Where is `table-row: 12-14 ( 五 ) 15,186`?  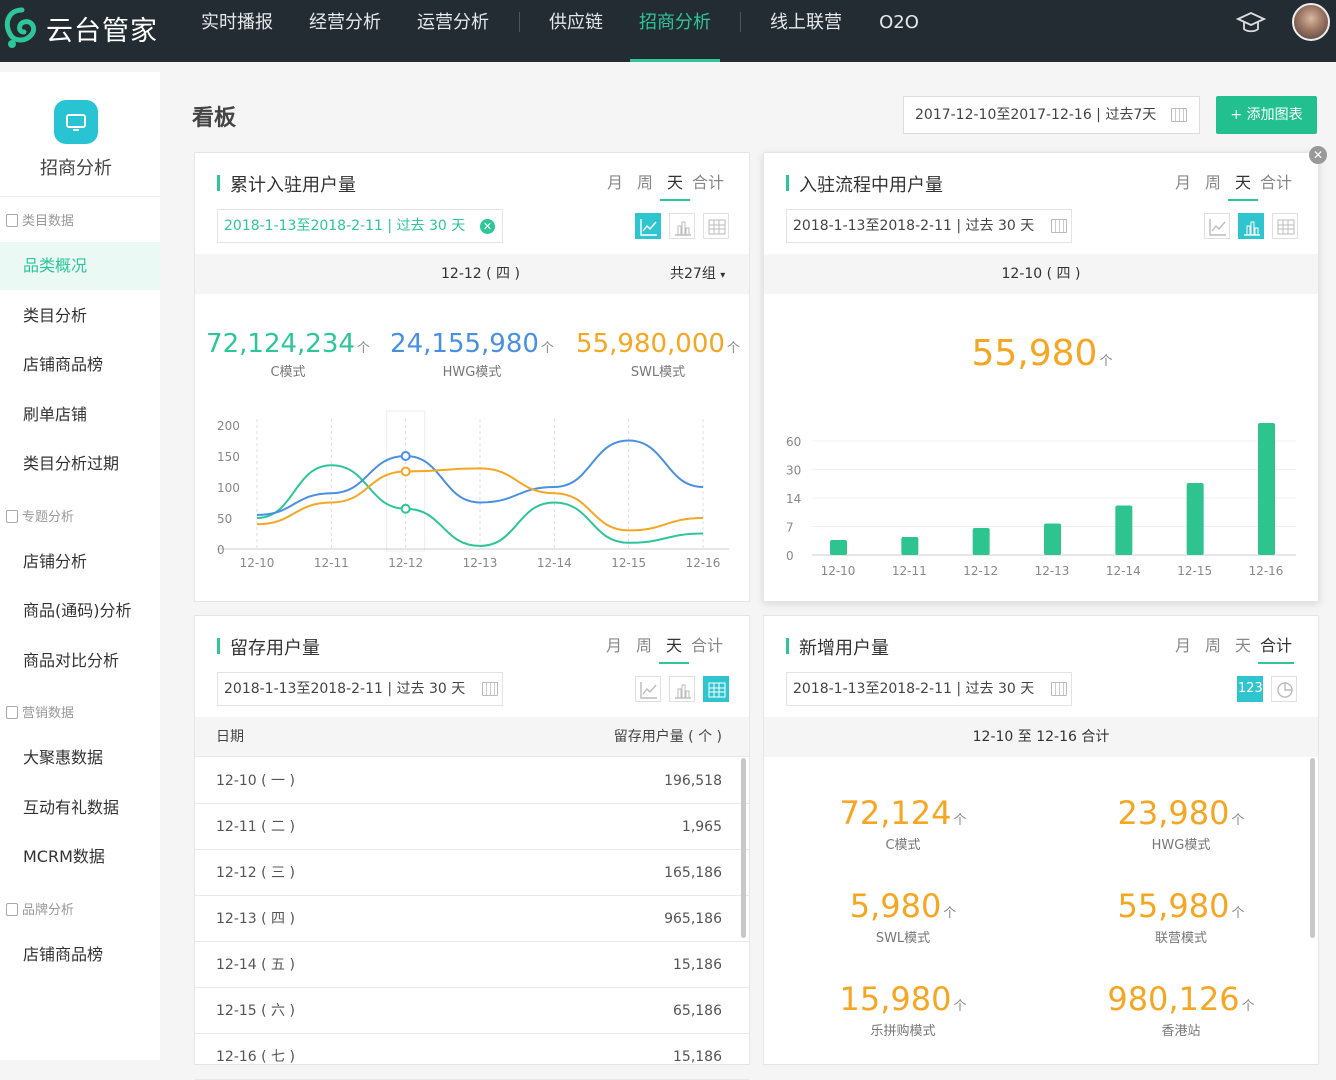
table-row: 12-14 ( 五 ) 15,186 is located at coordinates (472, 965).